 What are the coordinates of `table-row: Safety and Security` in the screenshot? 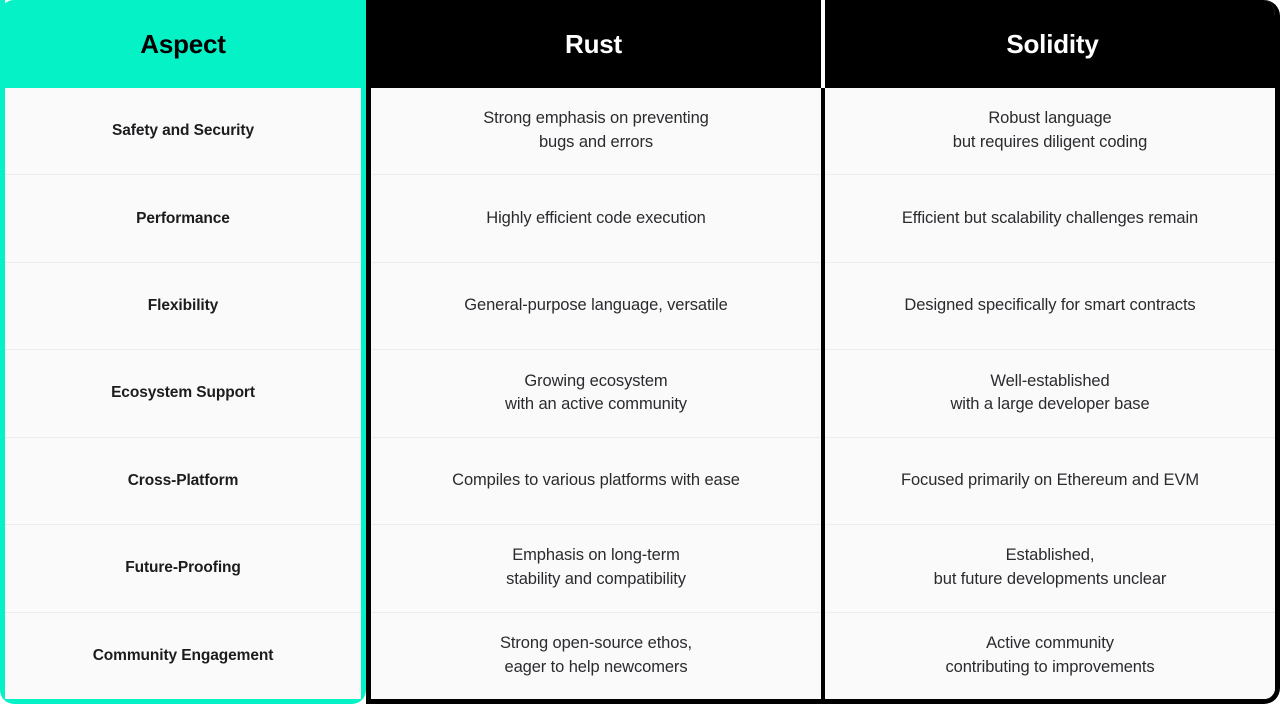 It's located at (183, 131).